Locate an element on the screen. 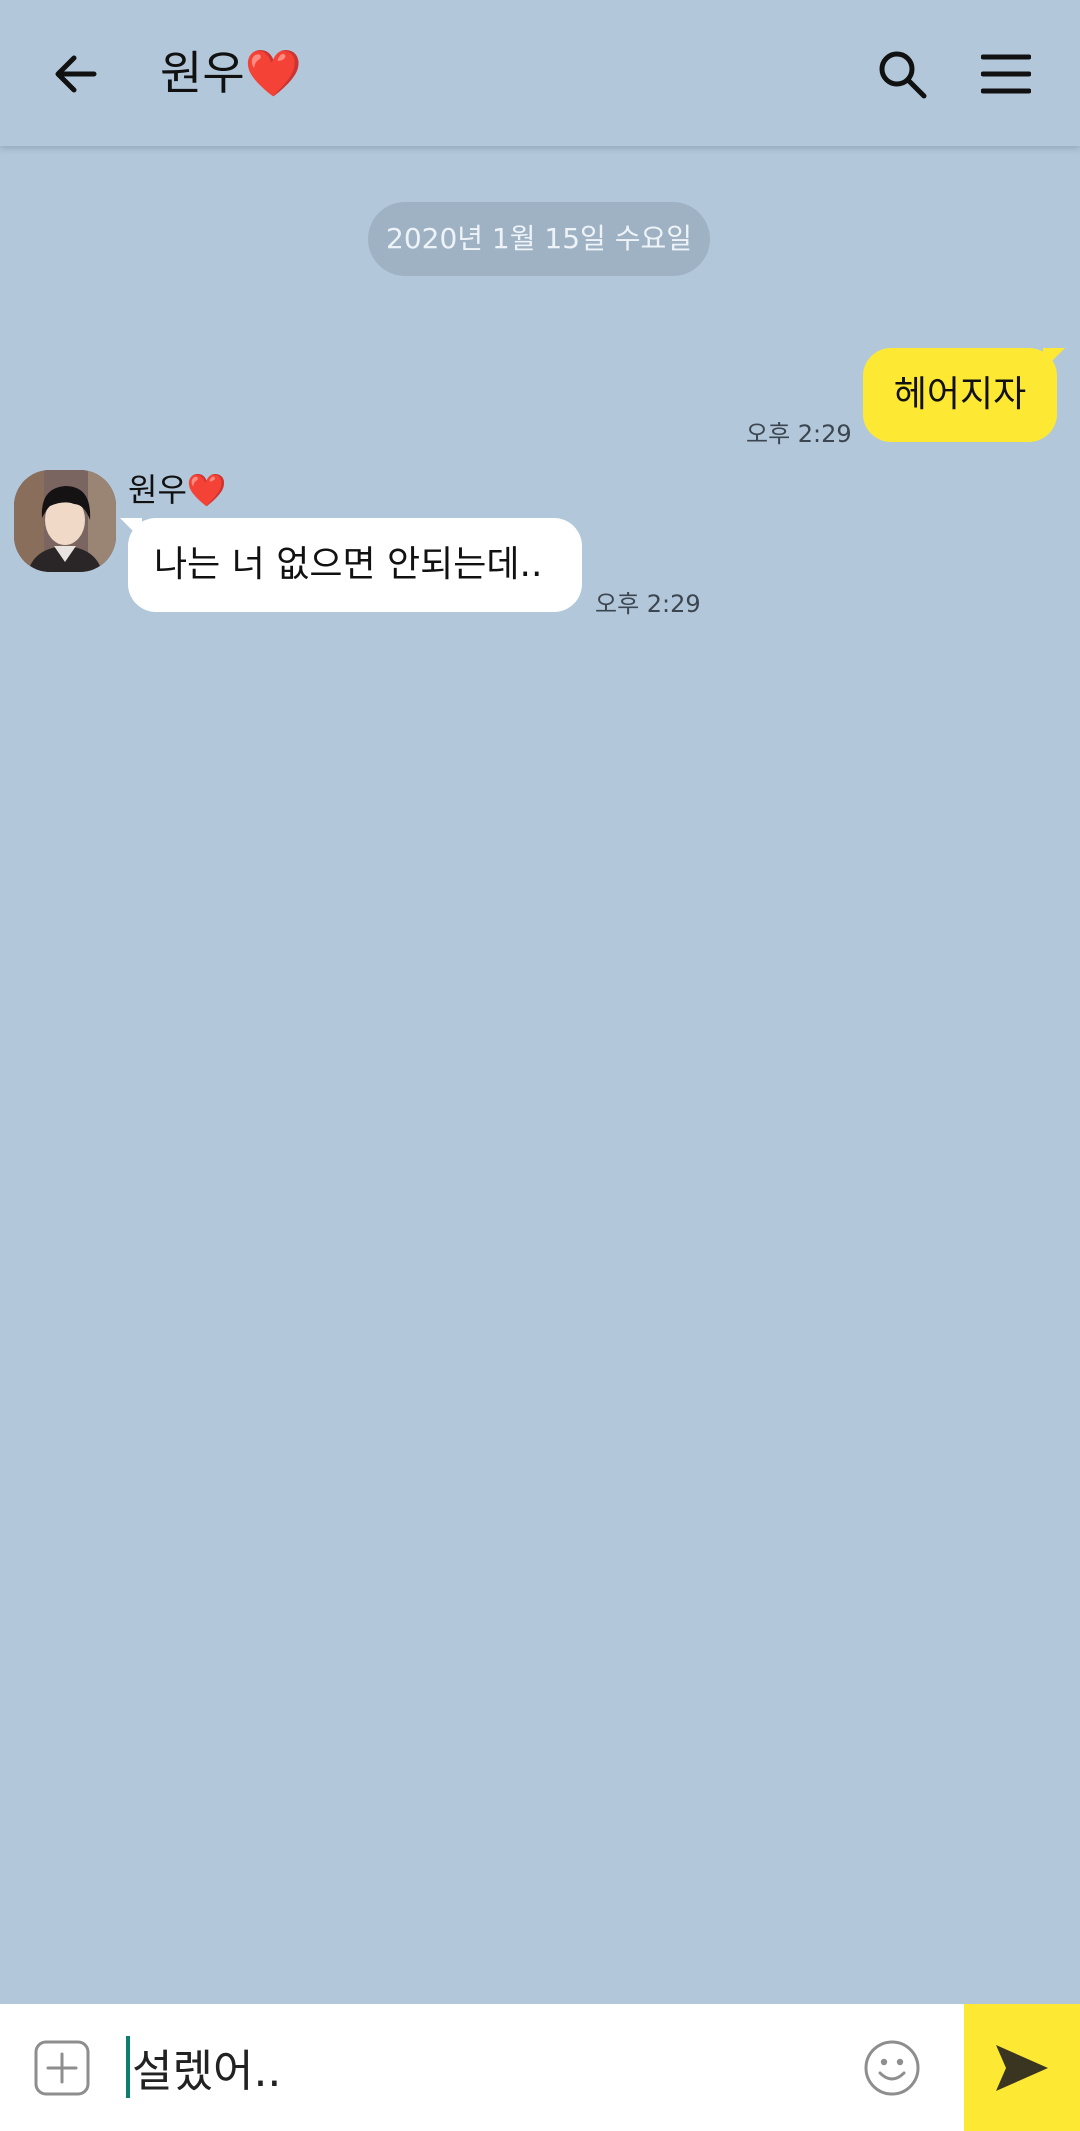  avatar is located at coordinates (65, 521).